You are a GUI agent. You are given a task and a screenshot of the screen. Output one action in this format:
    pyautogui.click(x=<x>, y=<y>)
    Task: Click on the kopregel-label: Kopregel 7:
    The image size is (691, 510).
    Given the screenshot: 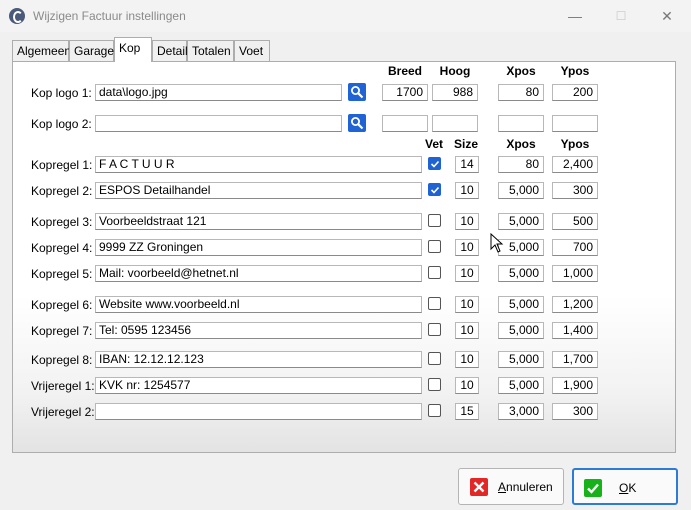 What is the action you would take?
    pyautogui.click(x=62, y=331)
    